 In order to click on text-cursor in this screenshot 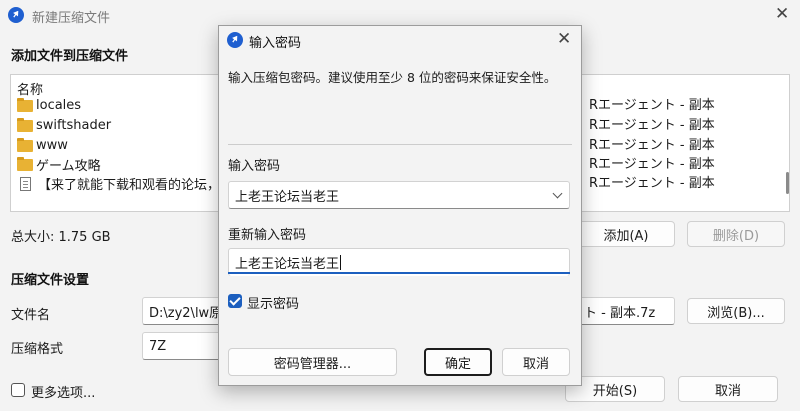, I will do `click(341, 262)`.